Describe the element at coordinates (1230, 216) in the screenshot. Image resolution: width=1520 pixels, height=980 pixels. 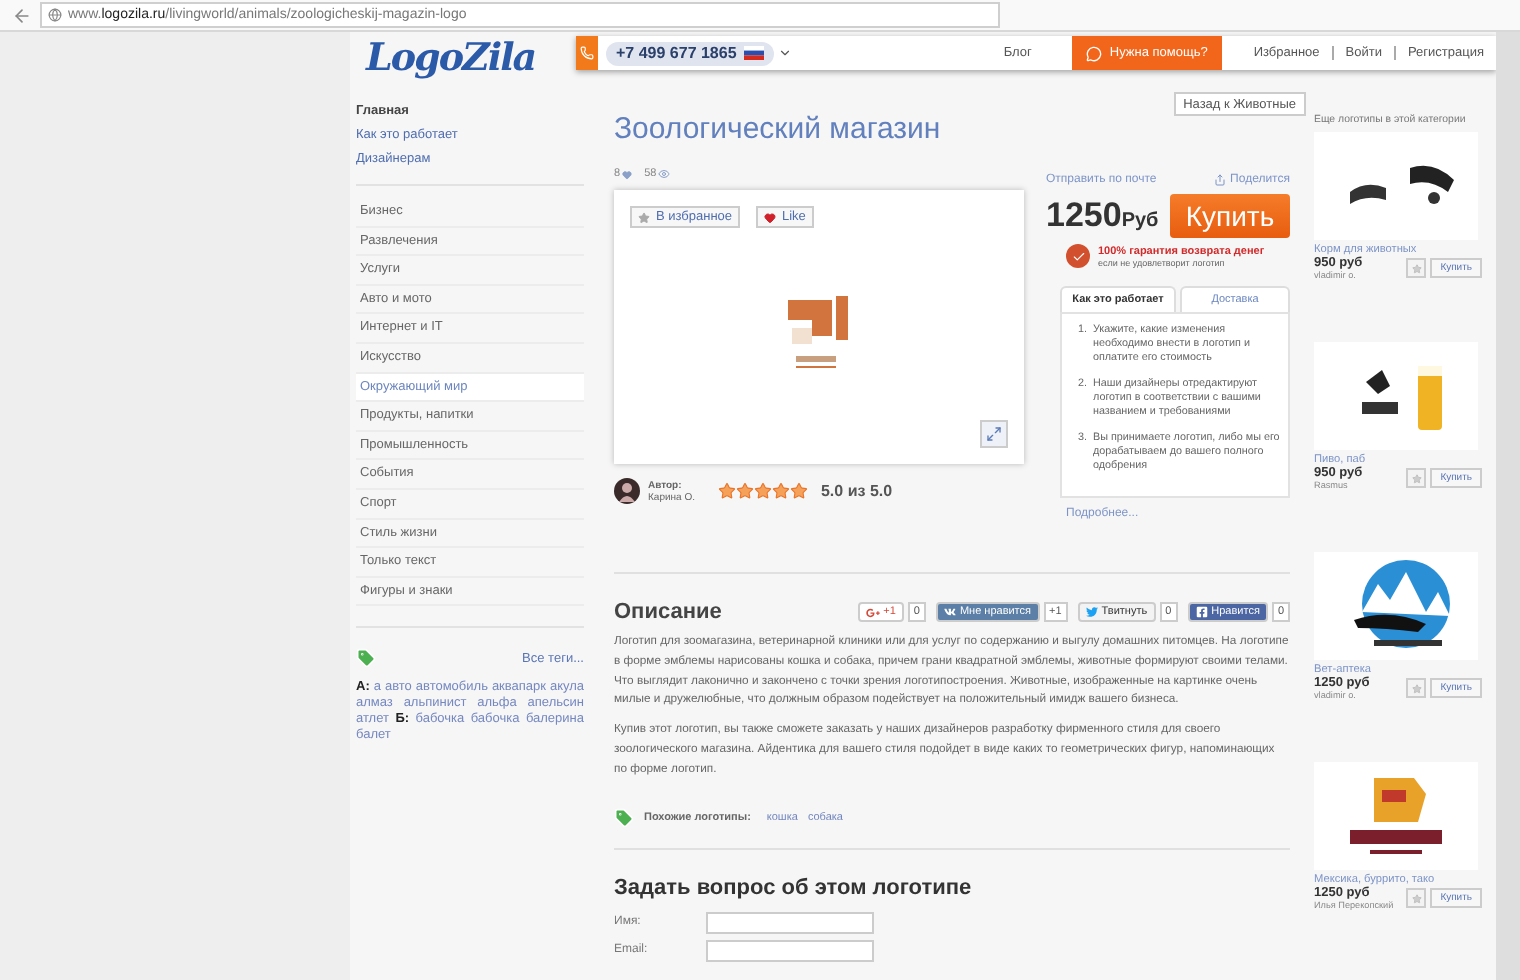
I see `buy-button: Купить` at that location.